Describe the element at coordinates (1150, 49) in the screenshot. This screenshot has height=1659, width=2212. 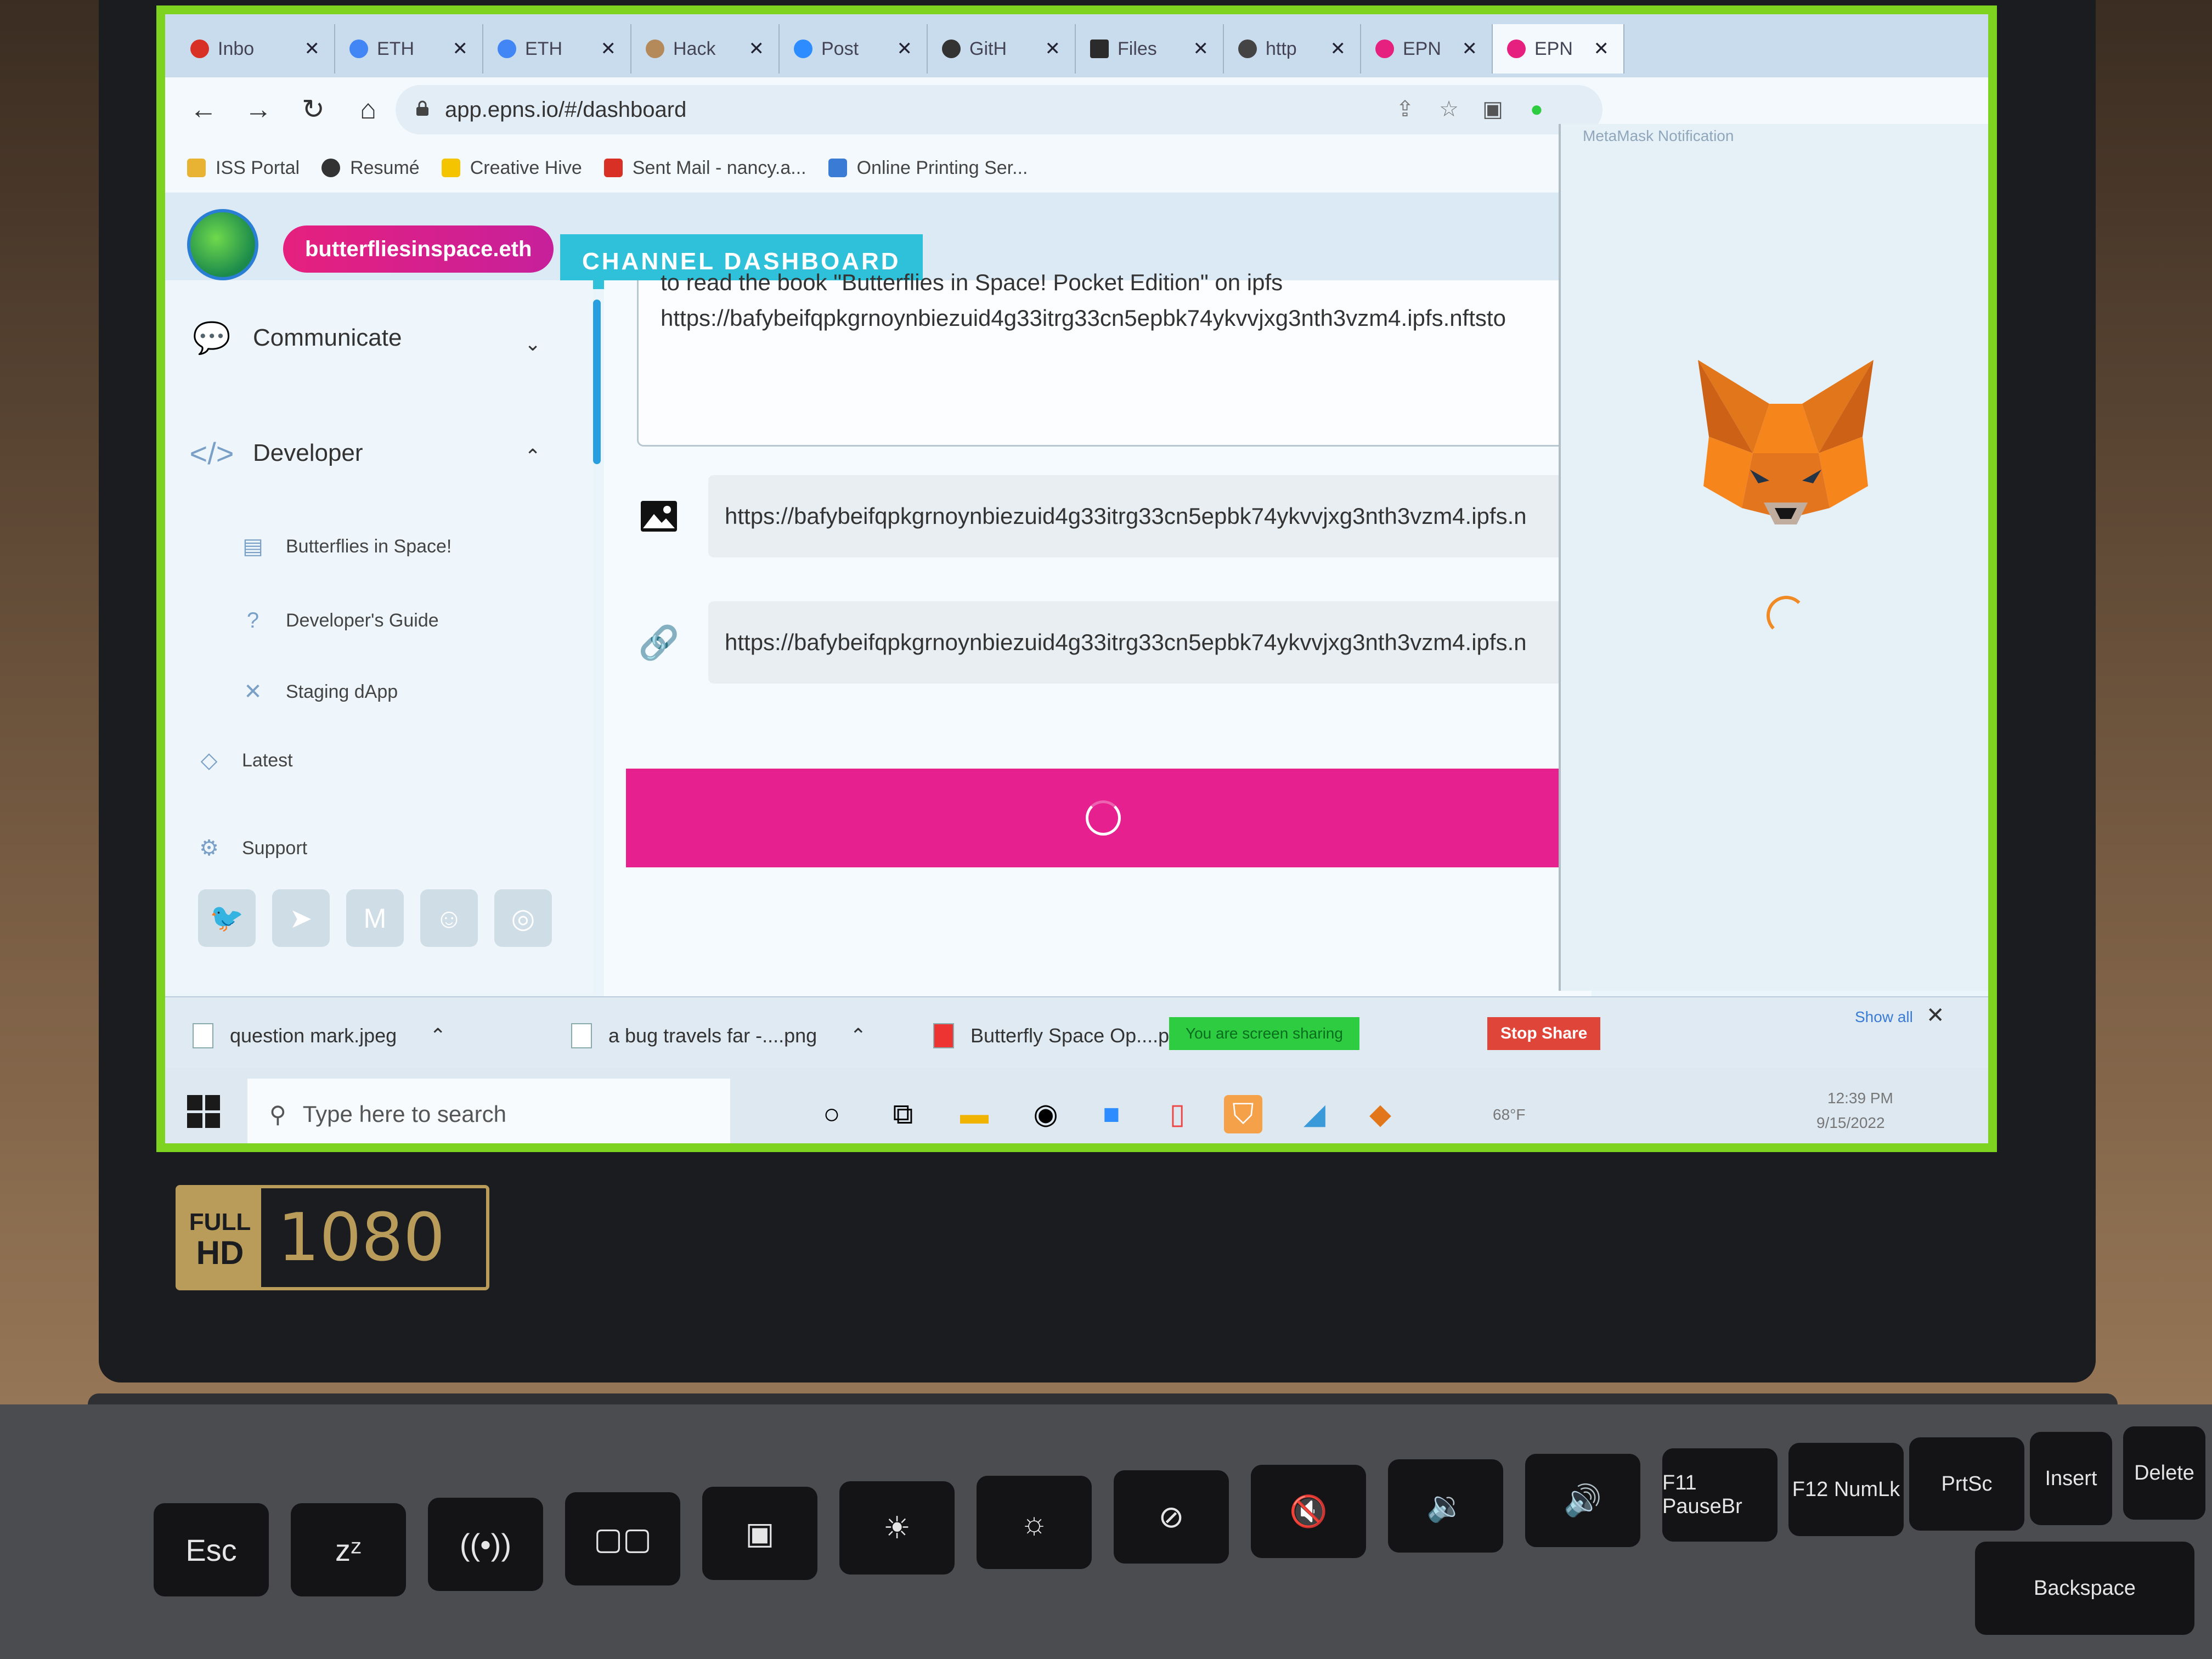
I see `tab-files: Files ✕` at that location.